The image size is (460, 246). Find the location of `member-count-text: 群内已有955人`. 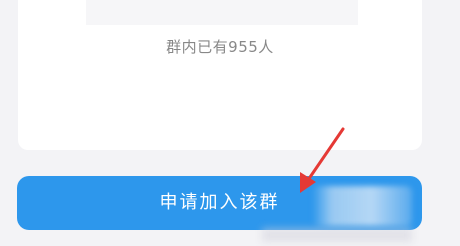

member-count-text: 群内已有955人 is located at coordinates (220, 47).